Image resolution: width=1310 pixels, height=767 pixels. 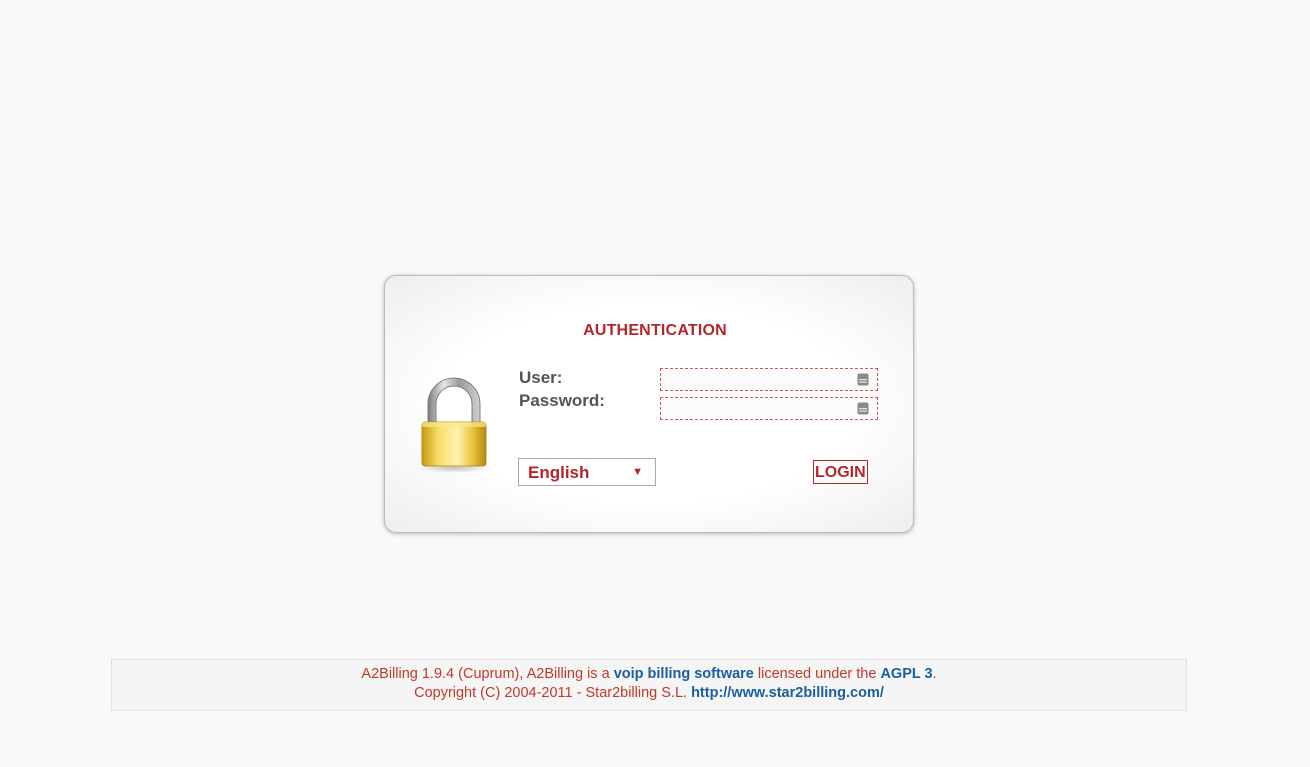 What do you see at coordinates (637, 472) in the screenshot?
I see `dropdown-arrow-icon: ▼` at bounding box center [637, 472].